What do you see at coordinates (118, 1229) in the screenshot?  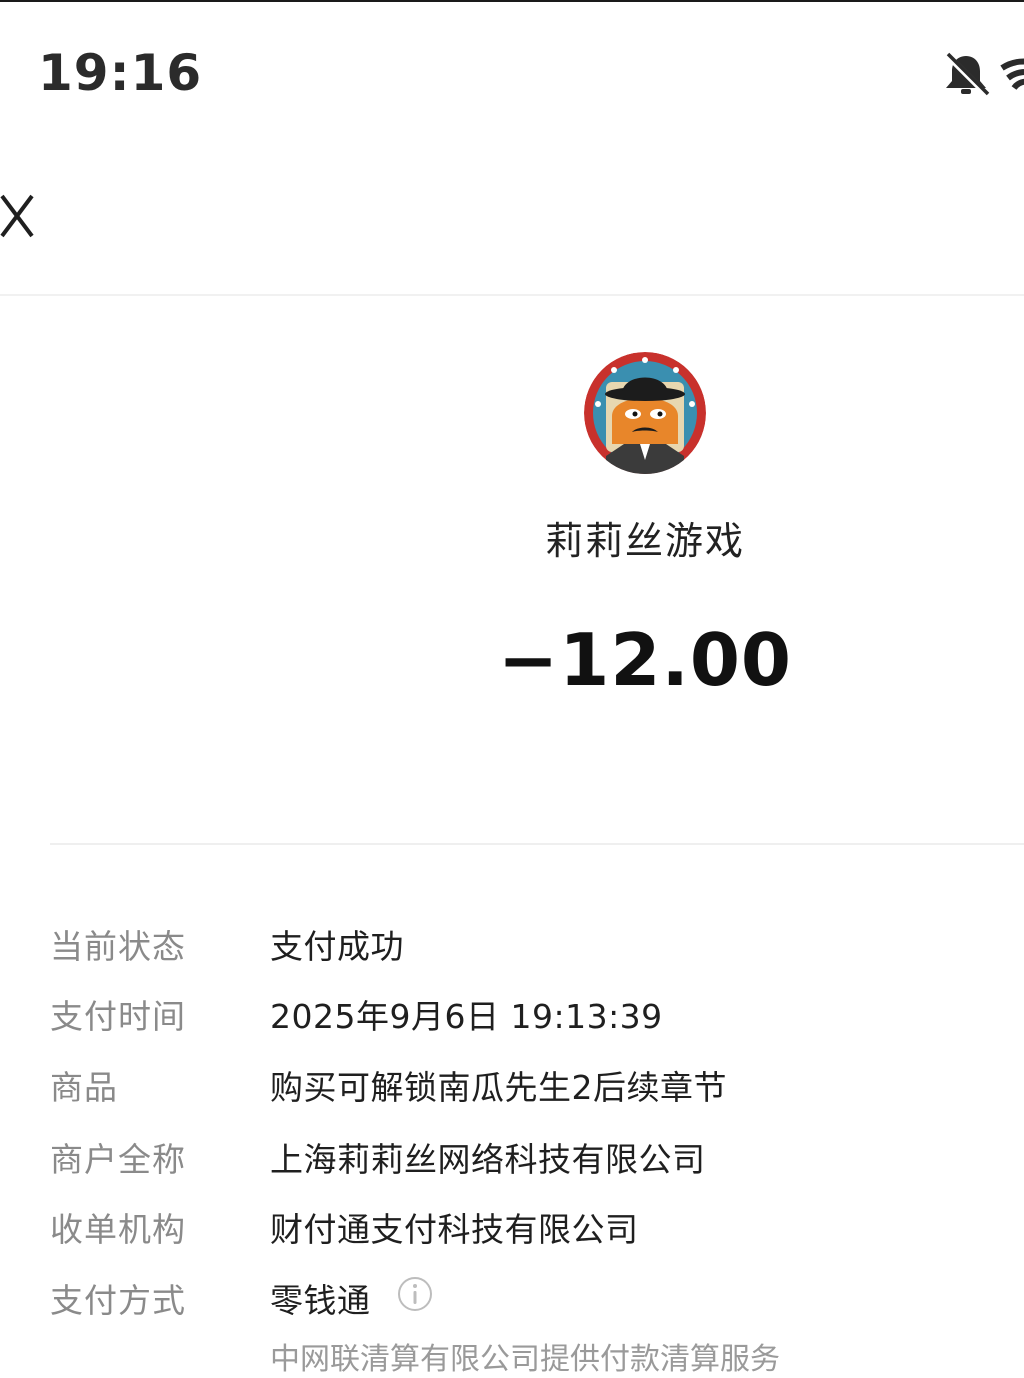 I see `detail-label: 收单机构` at bounding box center [118, 1229].